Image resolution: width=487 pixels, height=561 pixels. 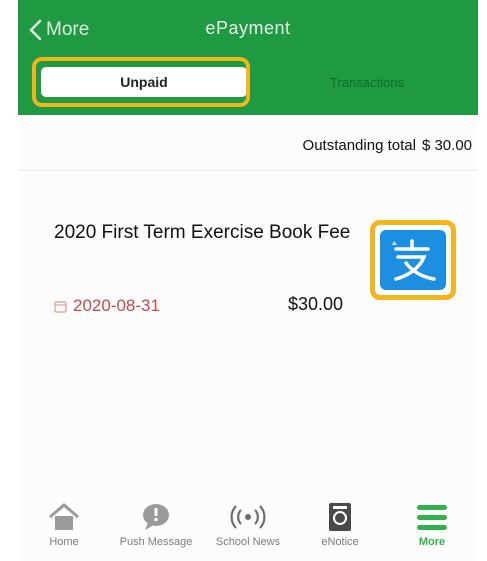 I want to click on tab-transactions-label: Transactions, so click(x=367, y=82).